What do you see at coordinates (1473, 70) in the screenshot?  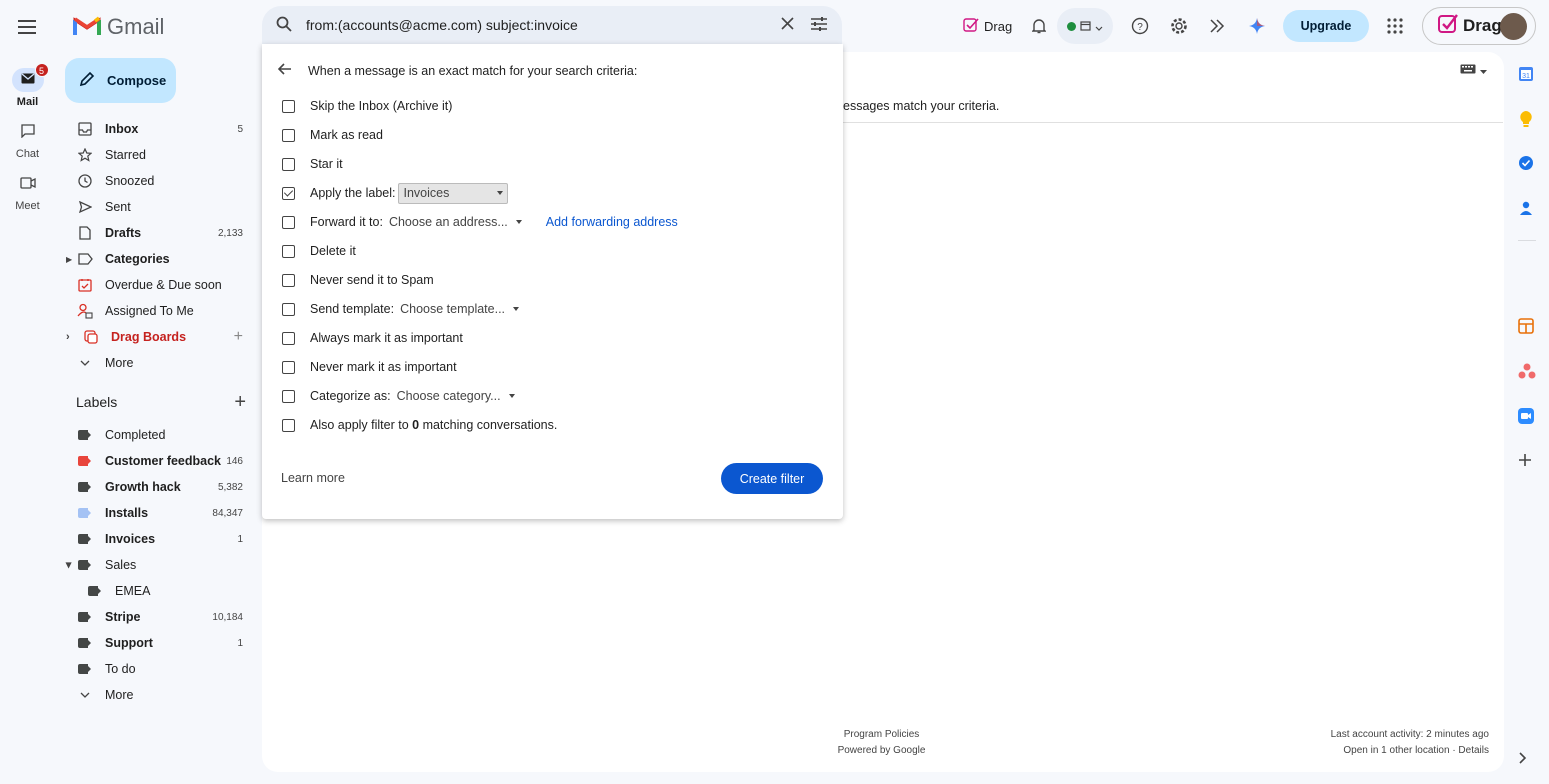 I see `input-tools` at bounding box center [1473, 70].